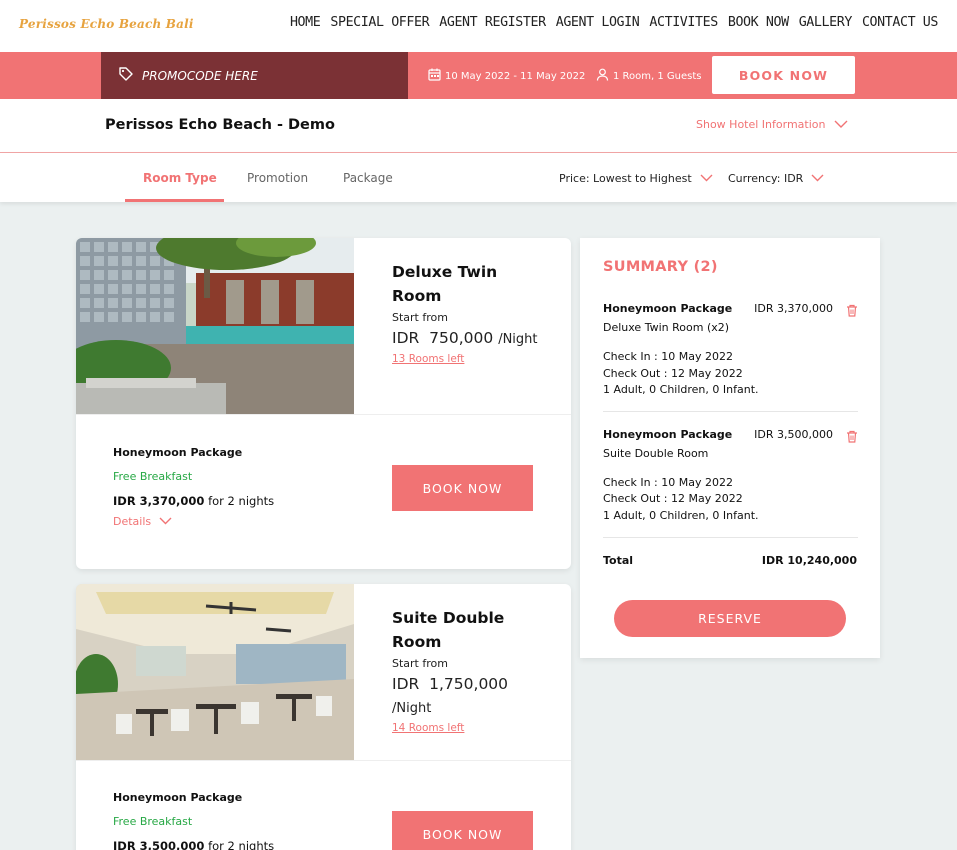  I want to click on logo: Perissos Echo Beach Bali, so click(106, 24).